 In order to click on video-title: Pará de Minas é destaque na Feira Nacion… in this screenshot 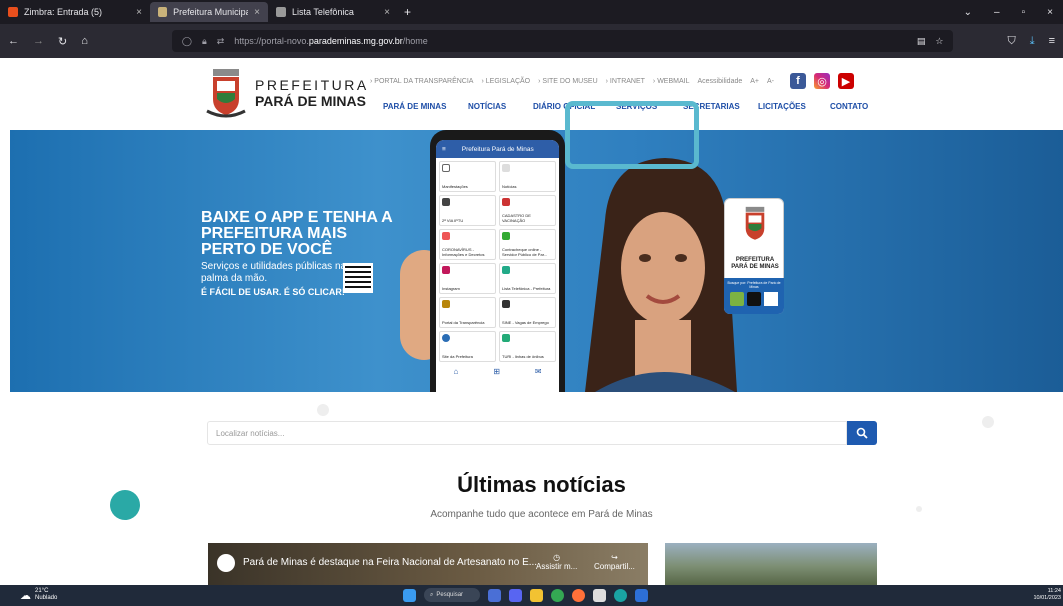, I will do `click(390, 562)`.